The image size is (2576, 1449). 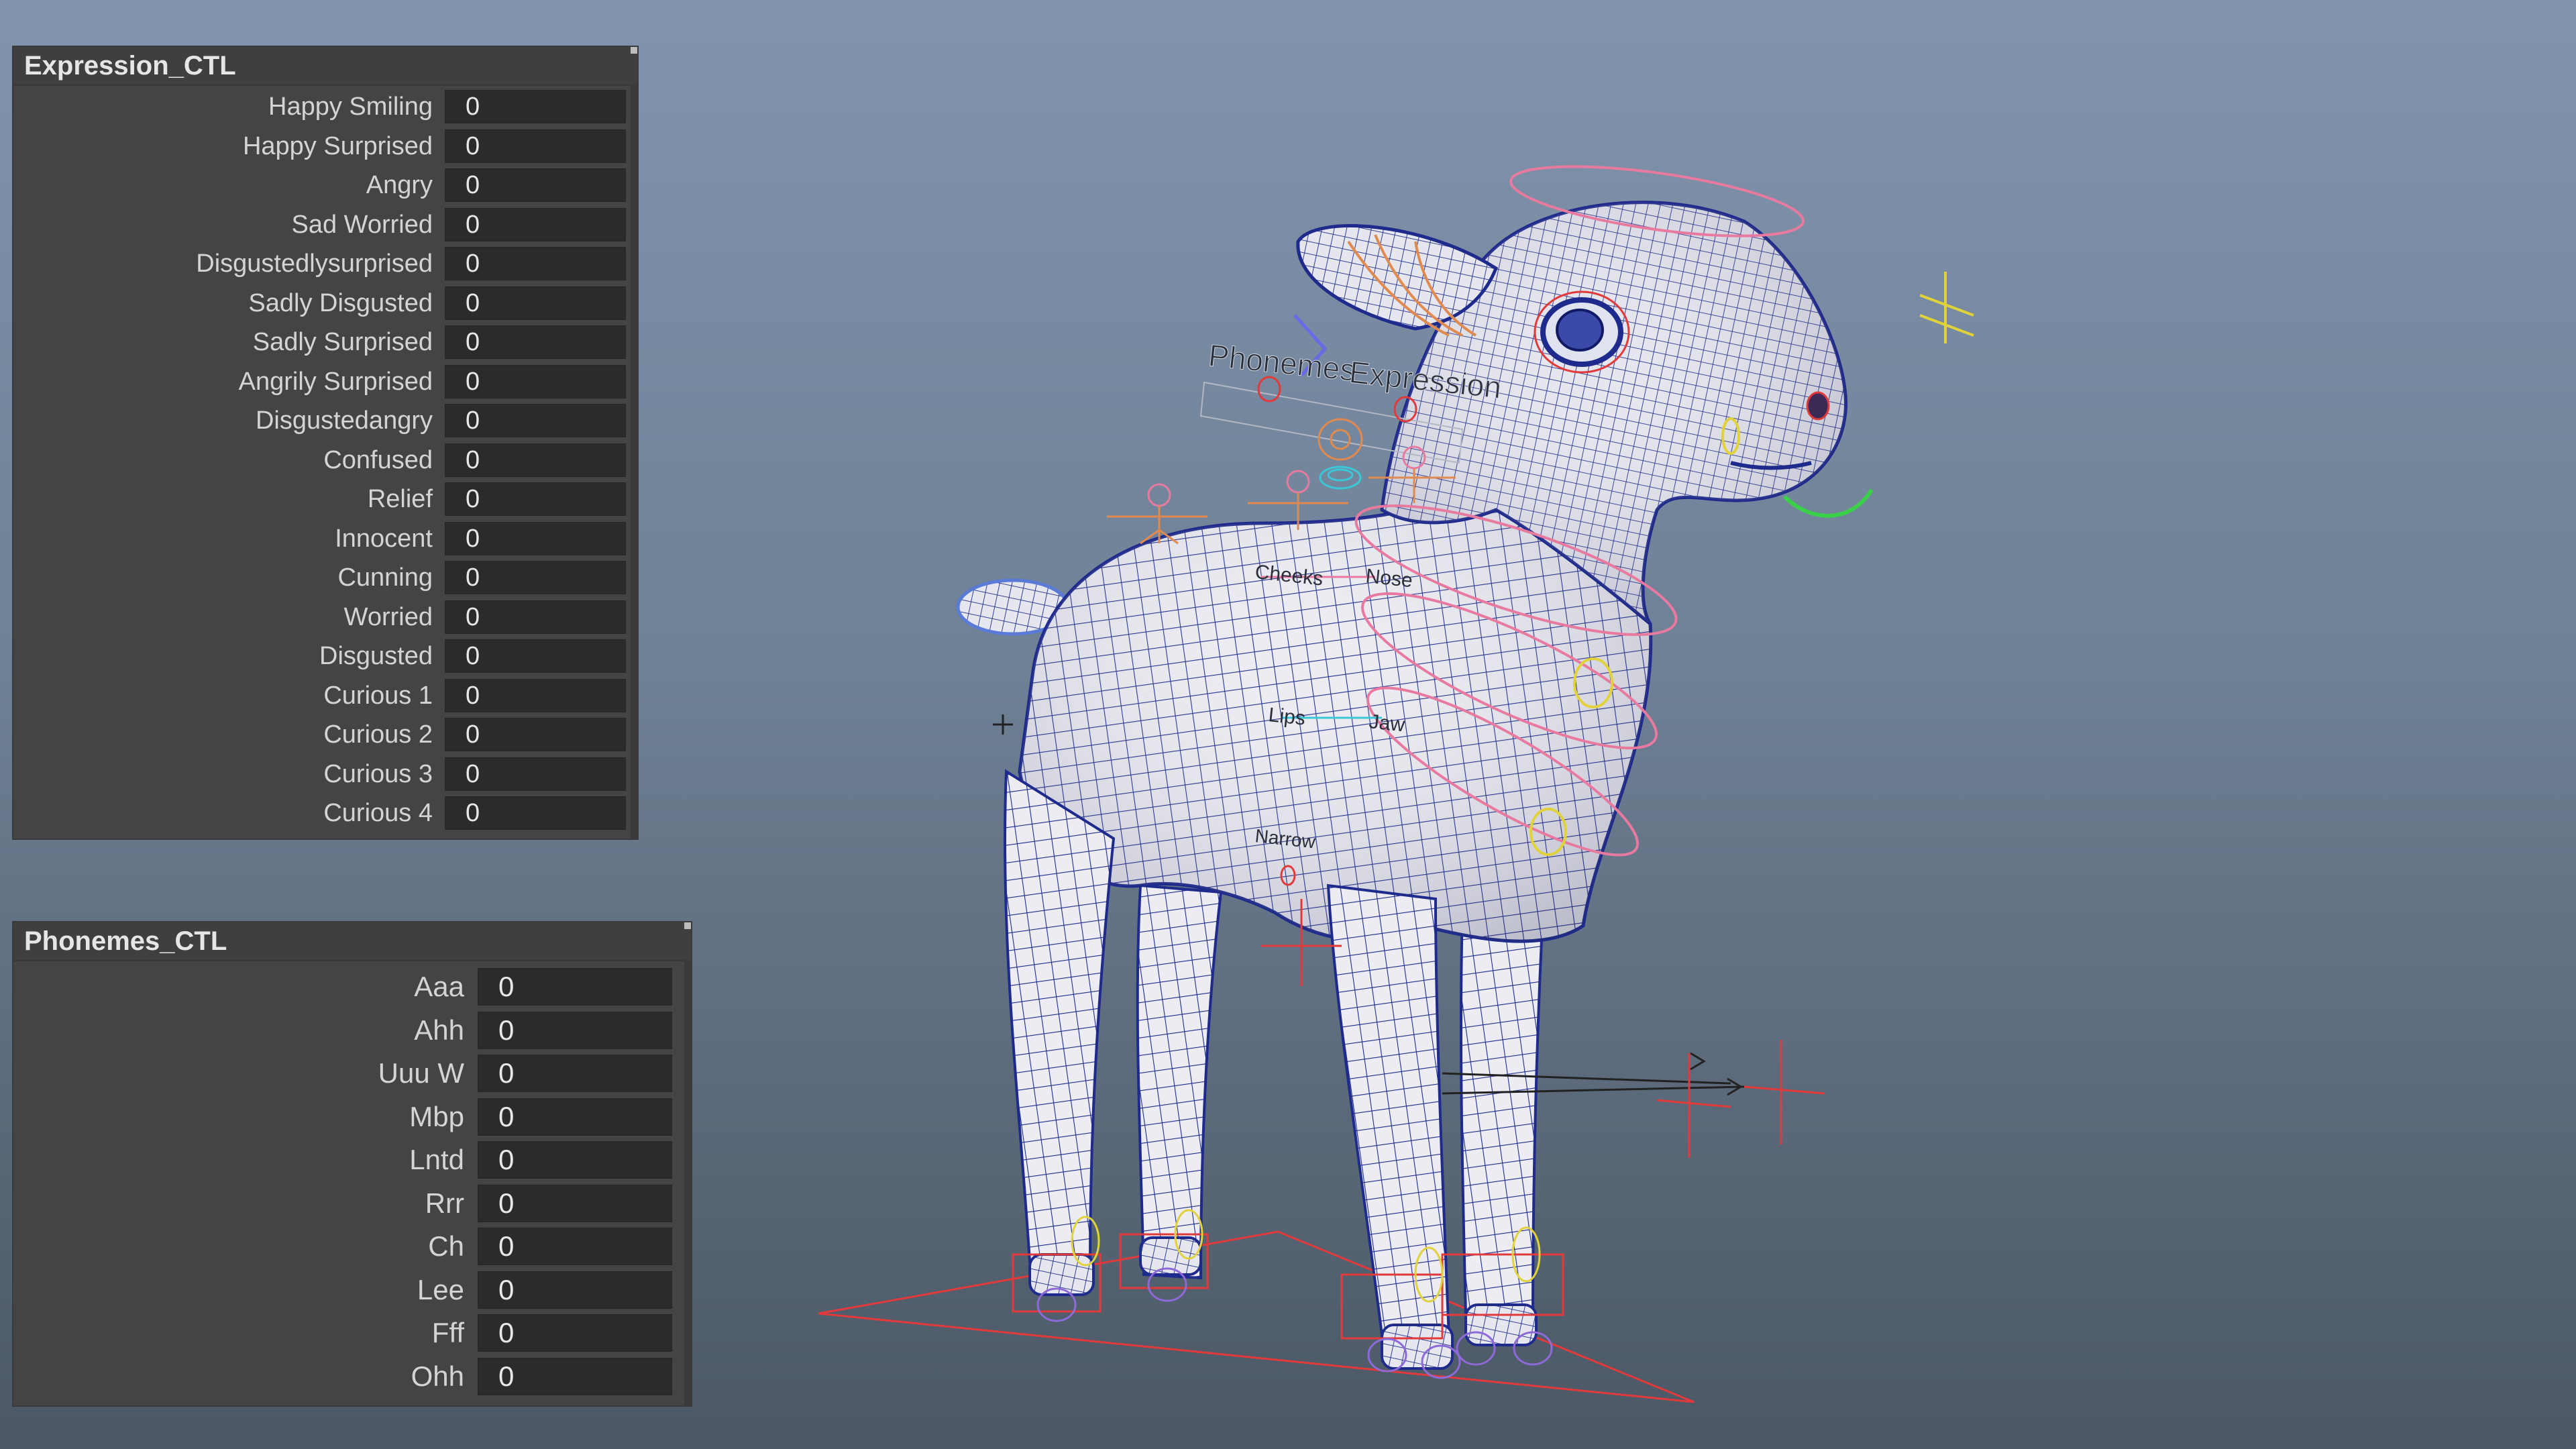 I want to click on attribute-row: Confused 0, so click(x=319, y=460).